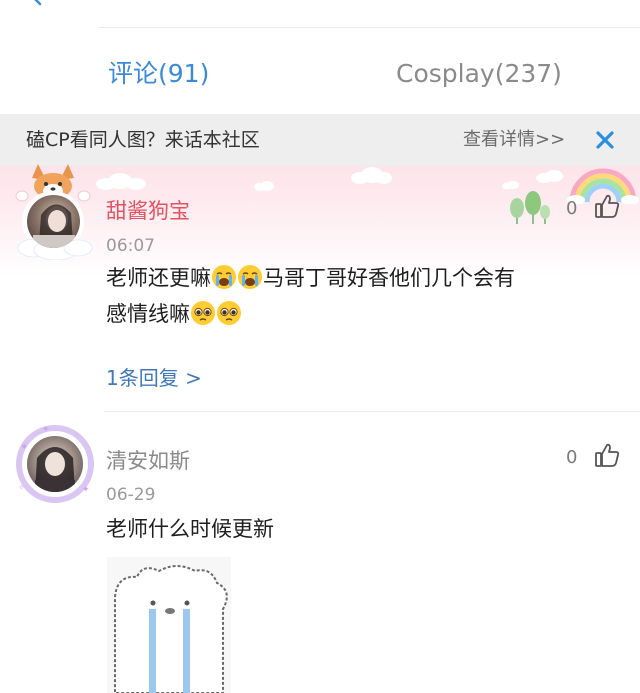 The width and height of the screenshot is (640, 693). I want to click on avatar: ✦ ✦ ✦ ✧ ✧, so click(55, 463).